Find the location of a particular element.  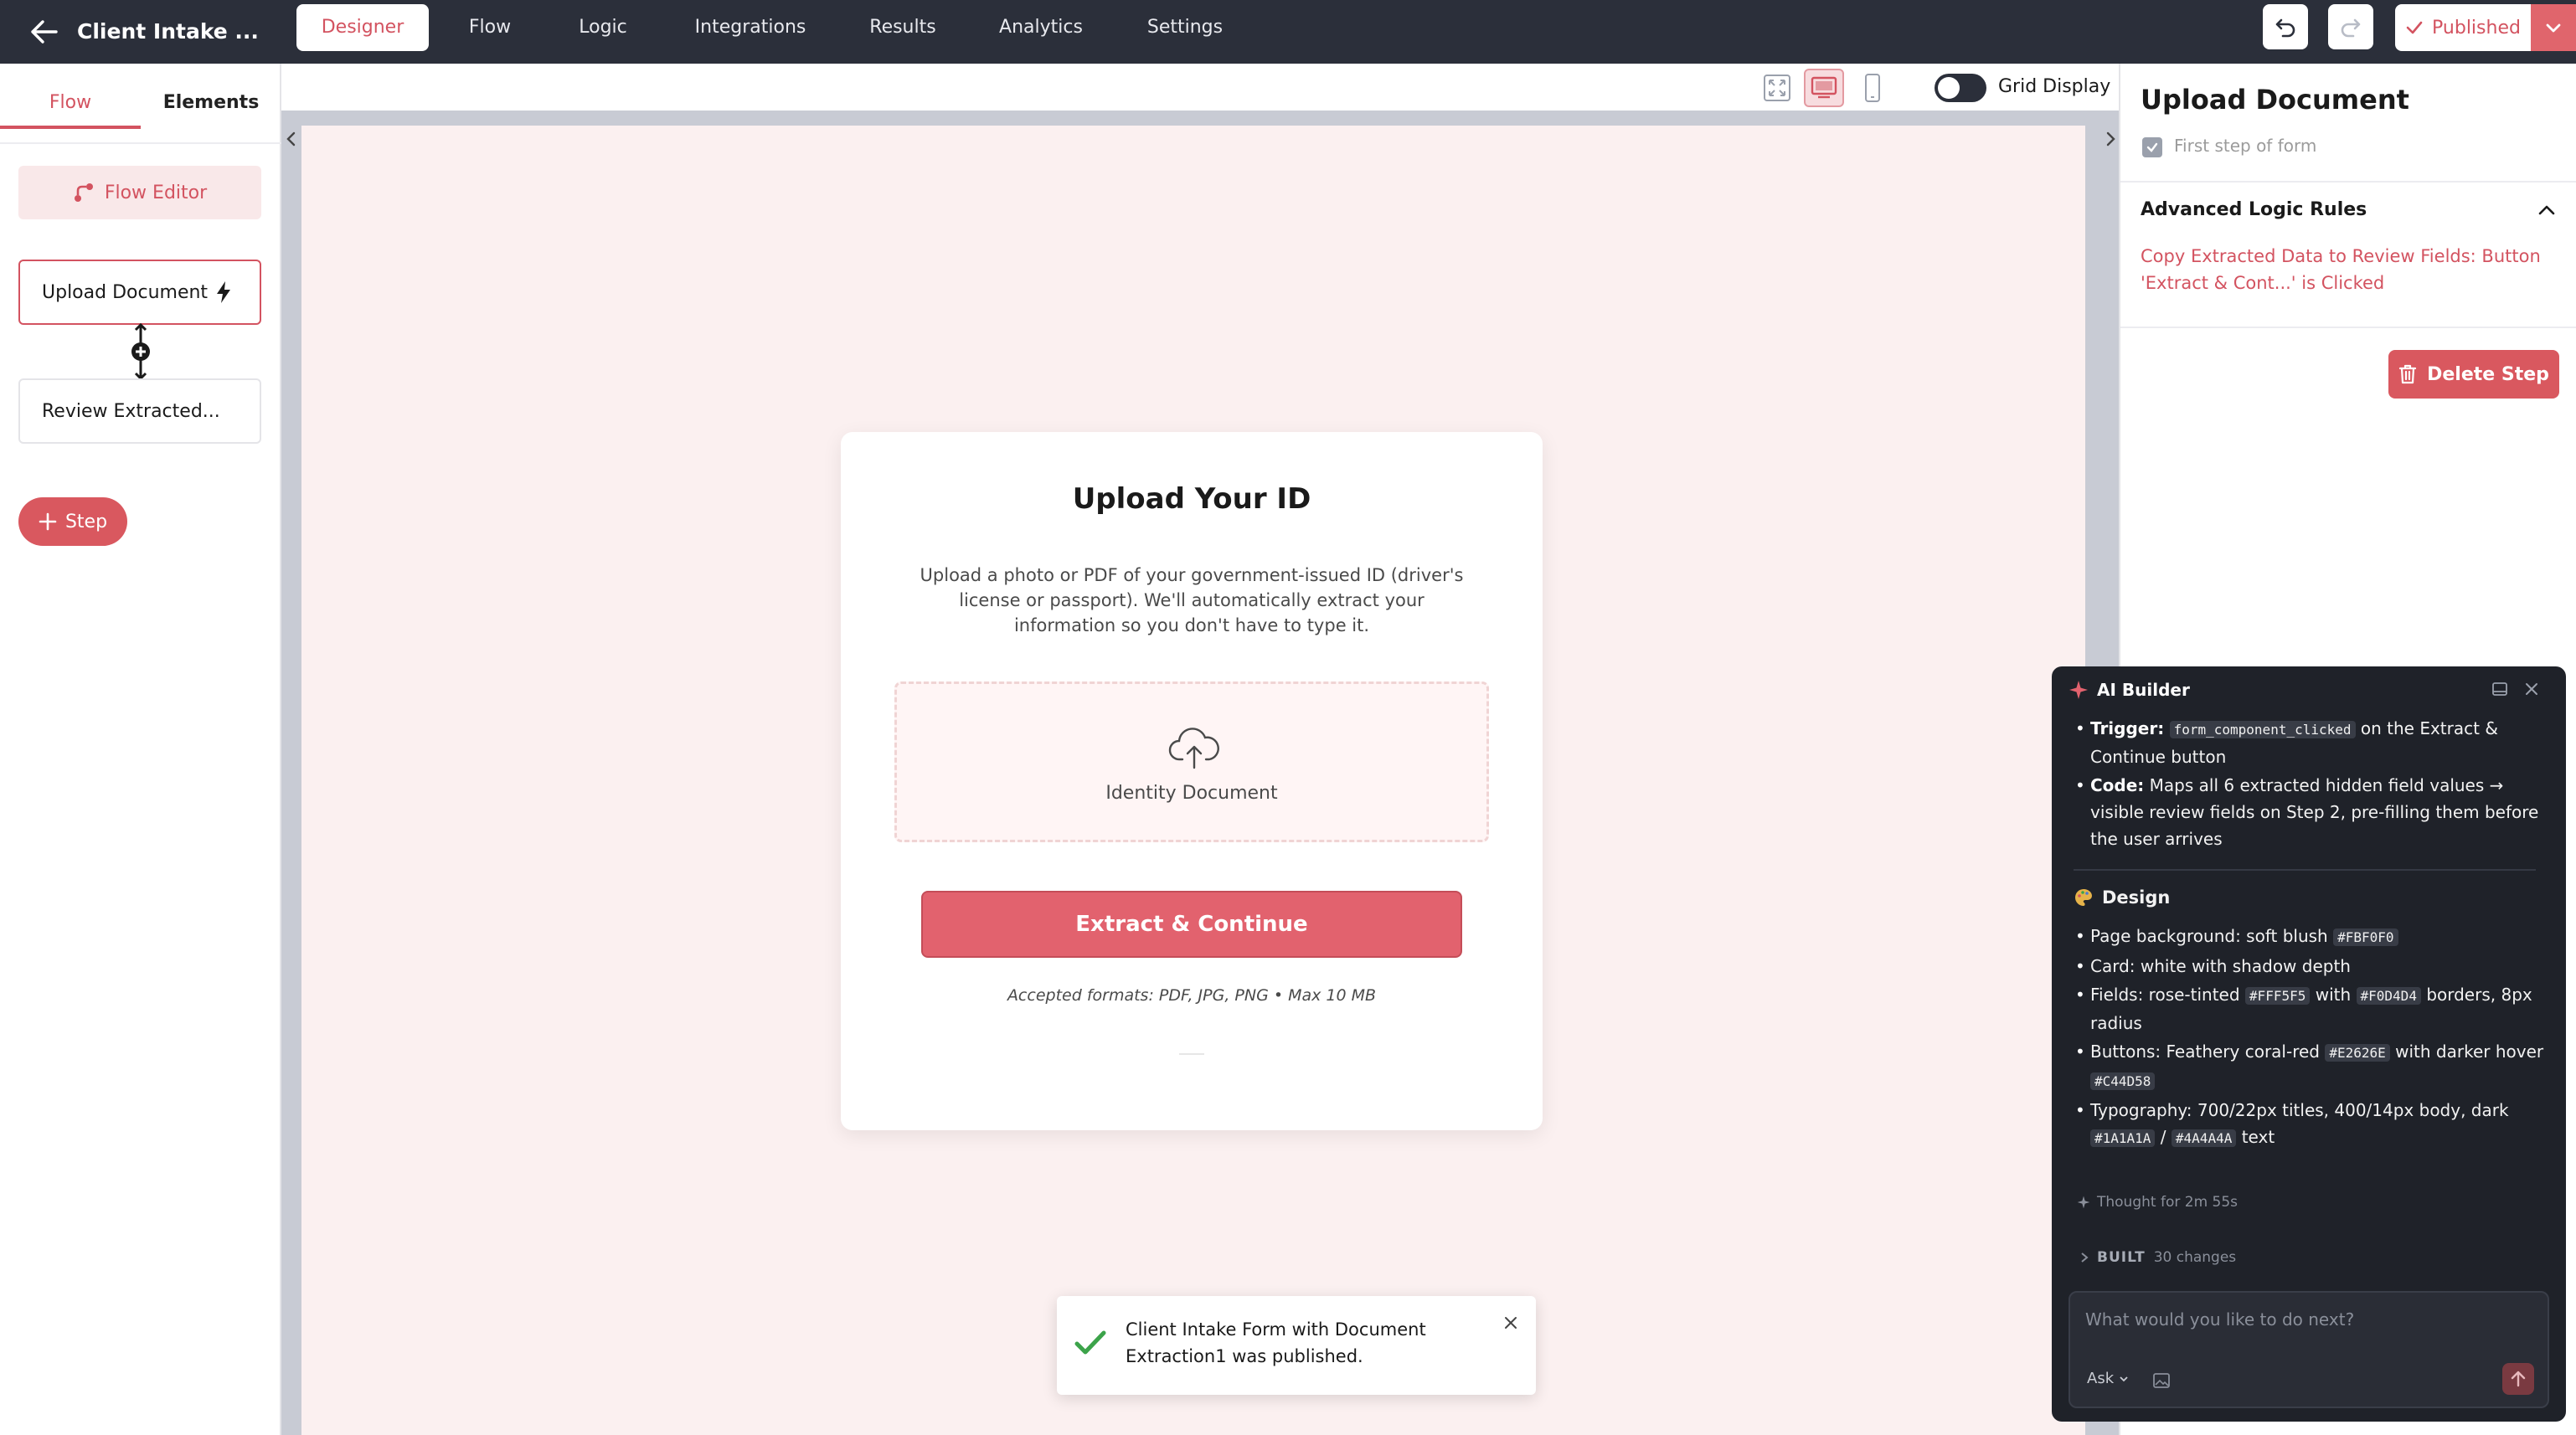

flow-editor-label: Flow Editor is located at coordinates (156, 192).